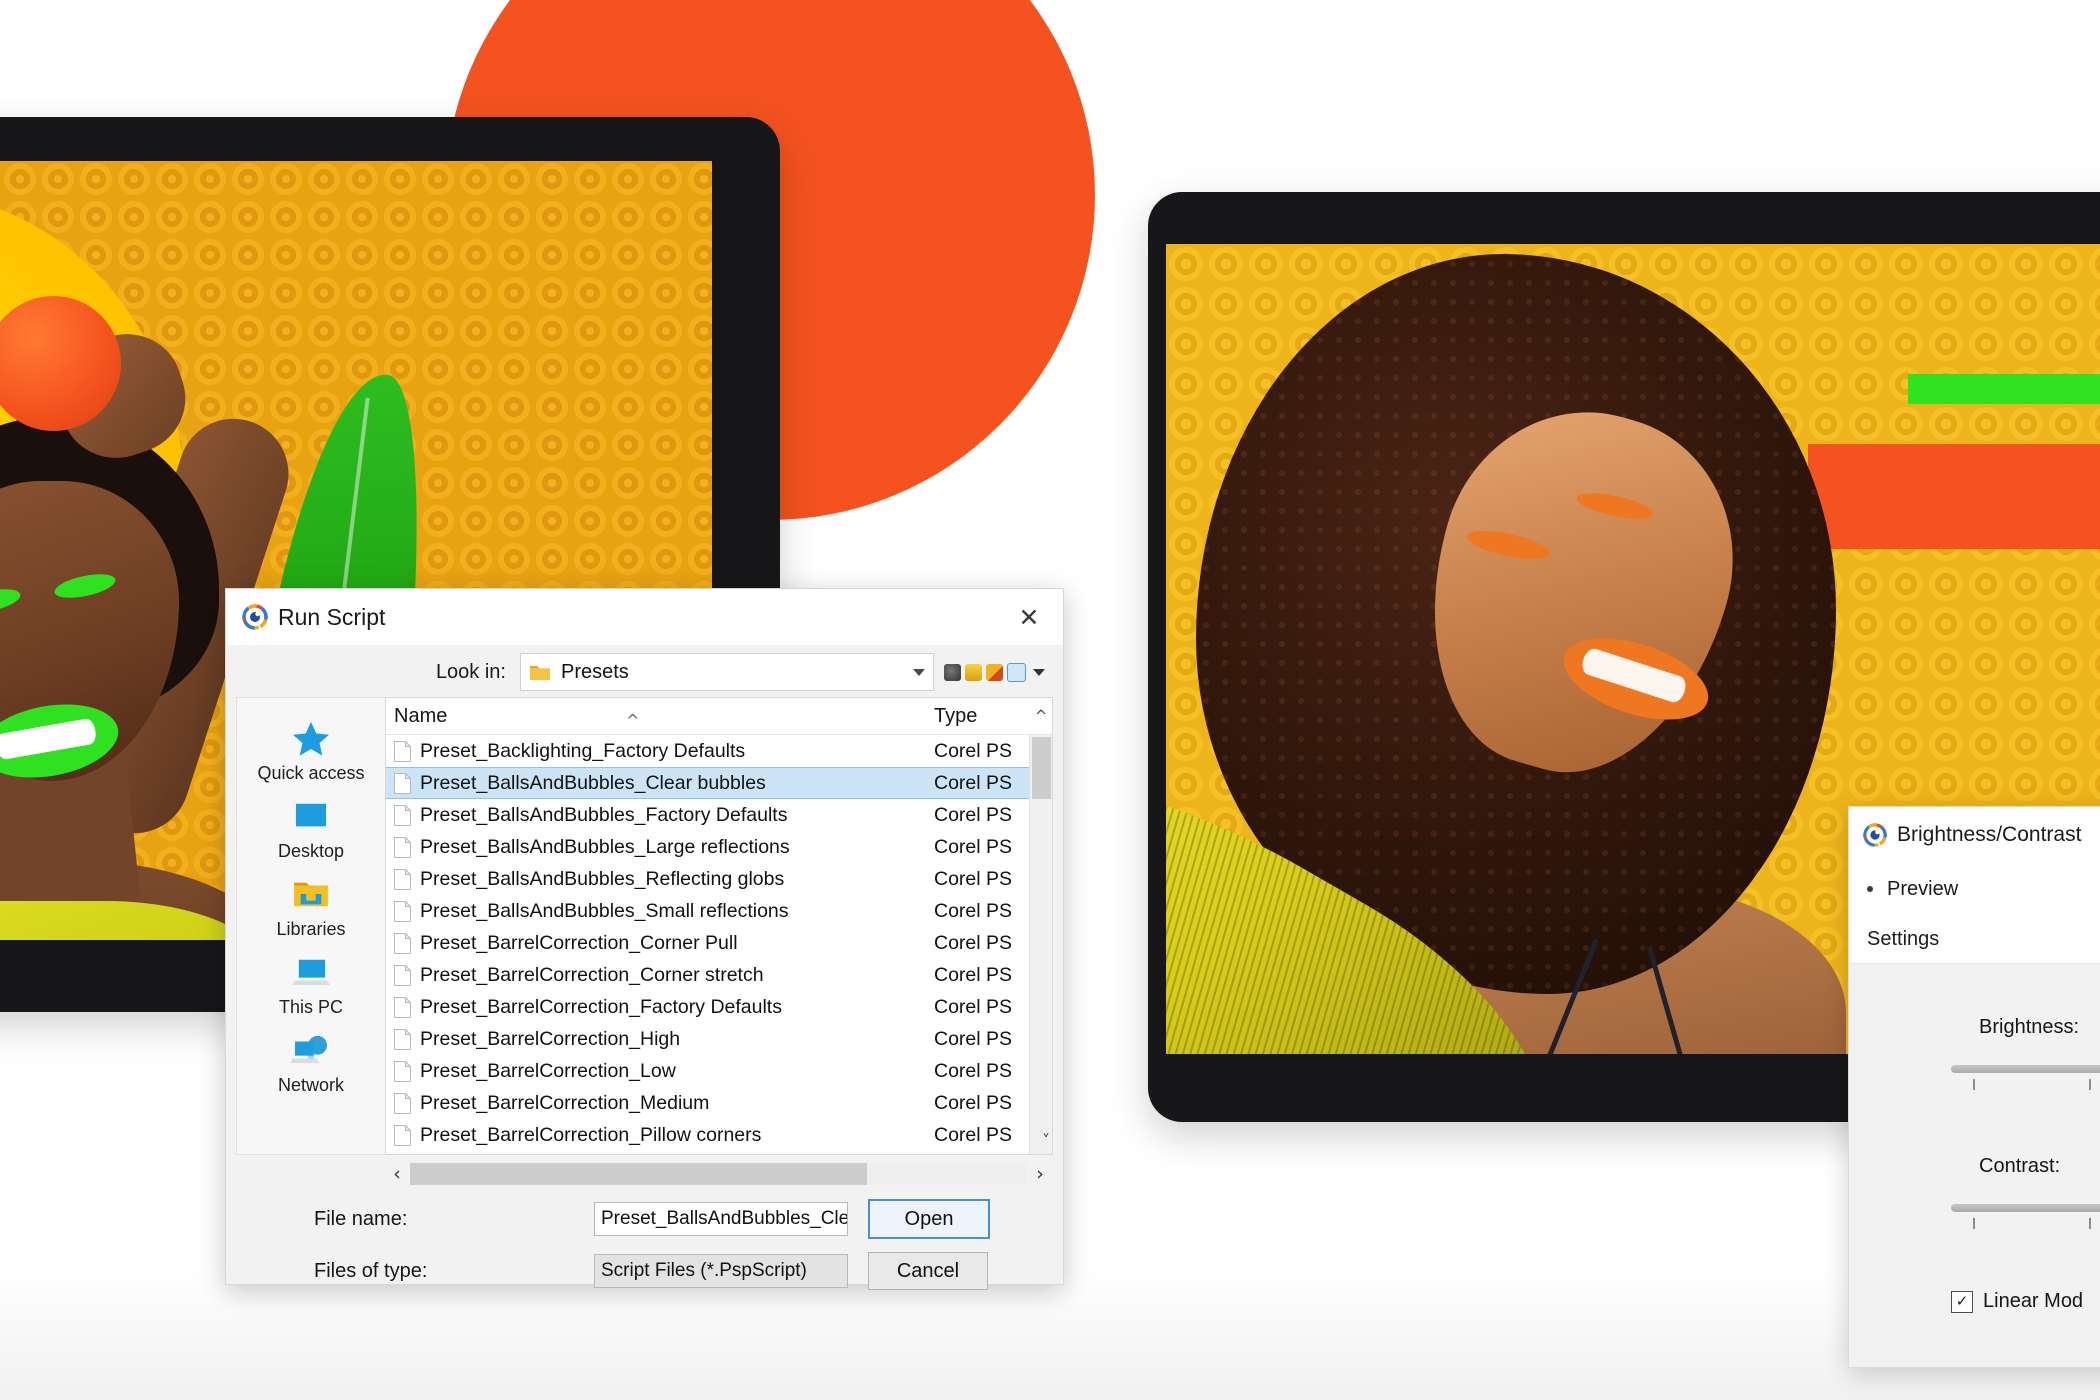 This screenshot has width=2100, height=1400. I want to click on chevron-down-icon, so click(919, 672).